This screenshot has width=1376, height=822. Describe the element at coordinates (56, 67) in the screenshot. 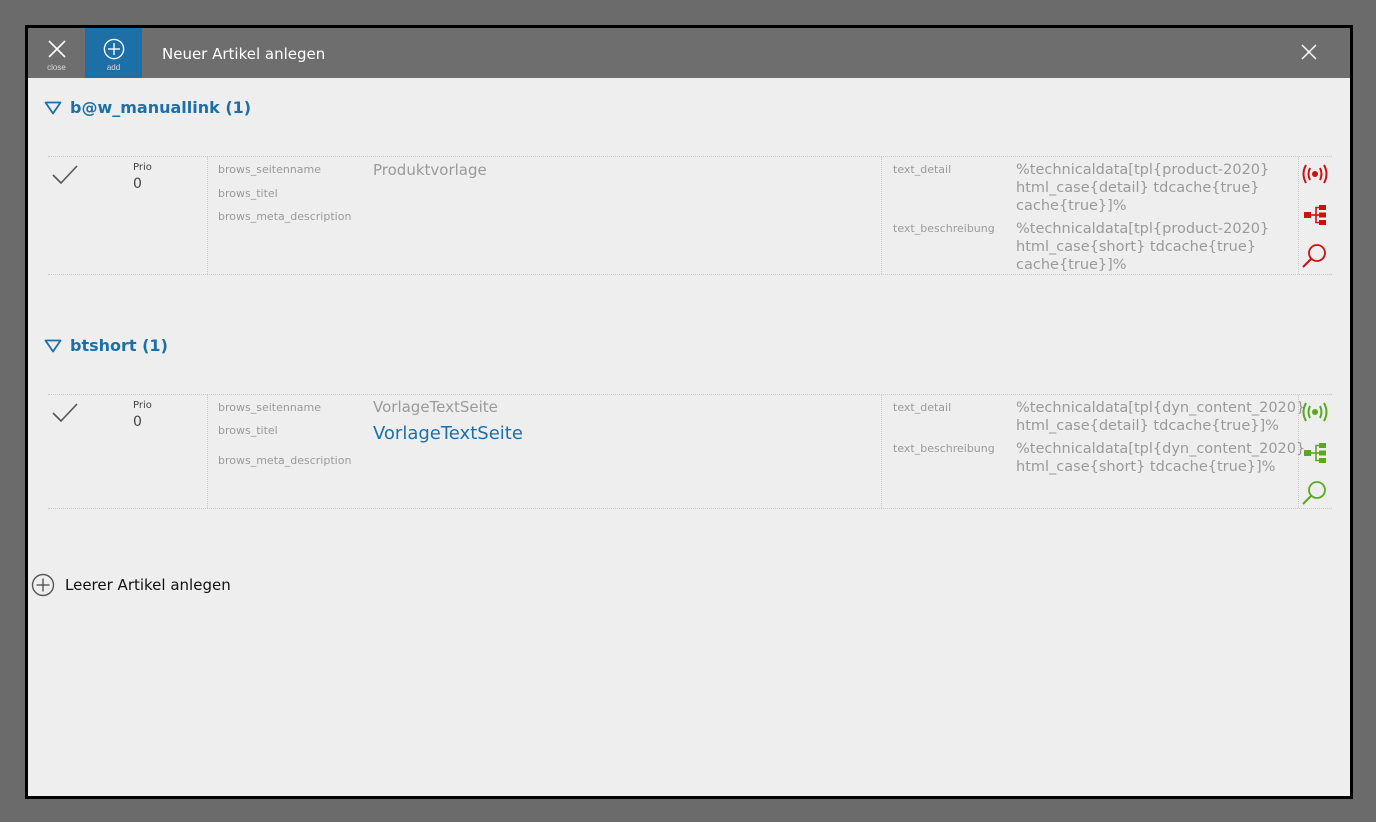

I see `close-button-label: close` at that location.